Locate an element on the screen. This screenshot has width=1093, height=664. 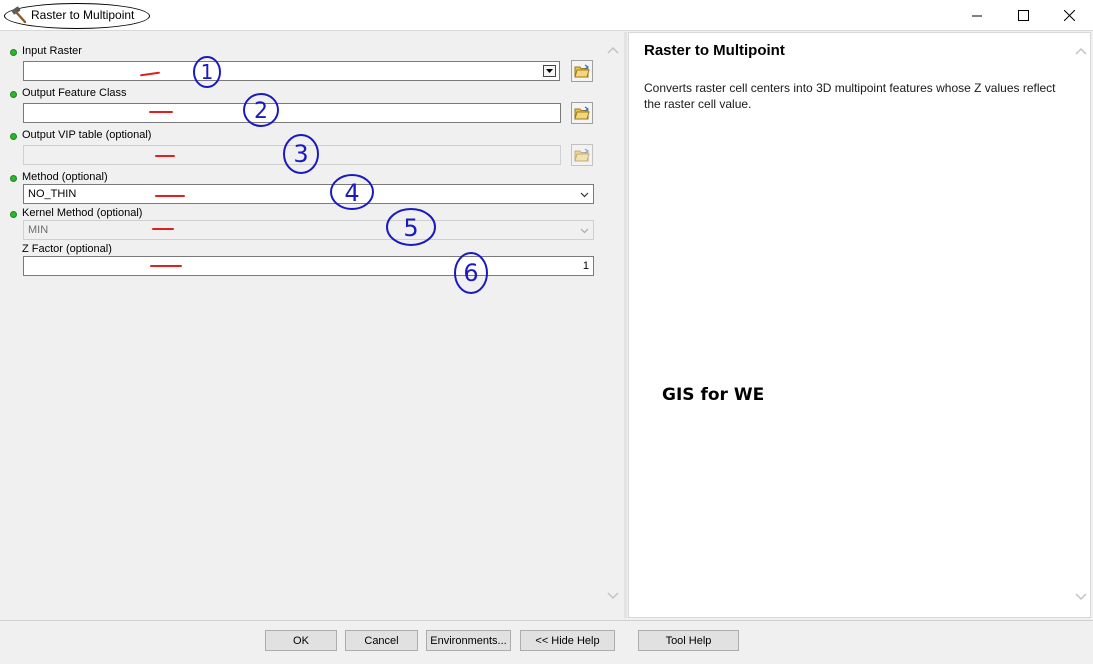
output-vip-table-field is located at coordinates (292, 155).